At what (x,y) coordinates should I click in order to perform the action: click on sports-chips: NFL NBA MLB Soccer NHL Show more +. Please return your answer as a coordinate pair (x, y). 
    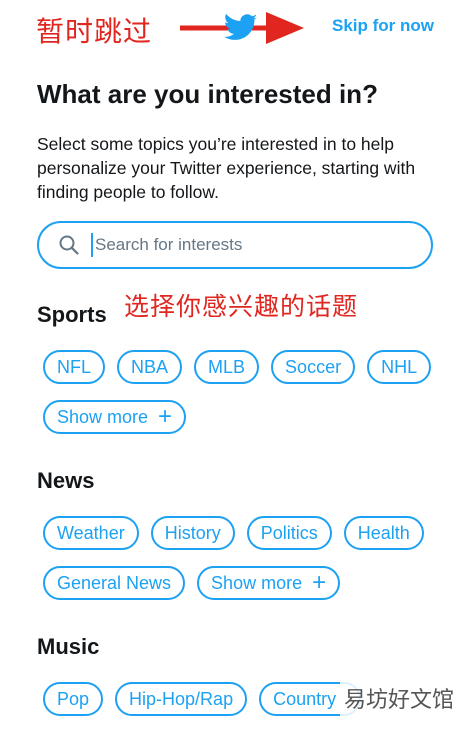
    Looking at the image, I should click on (243, 400).